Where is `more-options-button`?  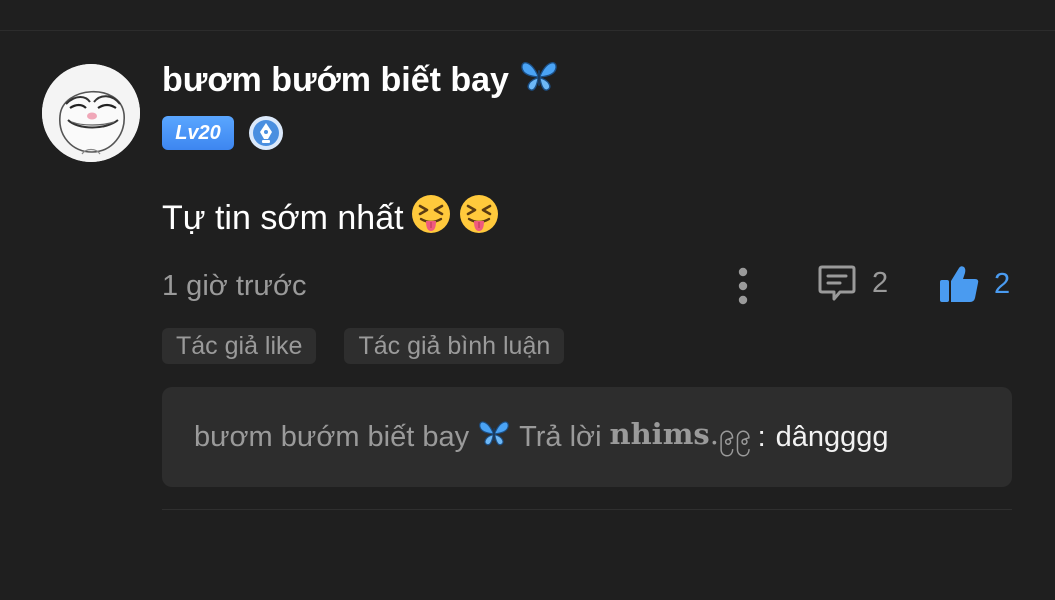 more-options-button is located at coordinates (743, 286).